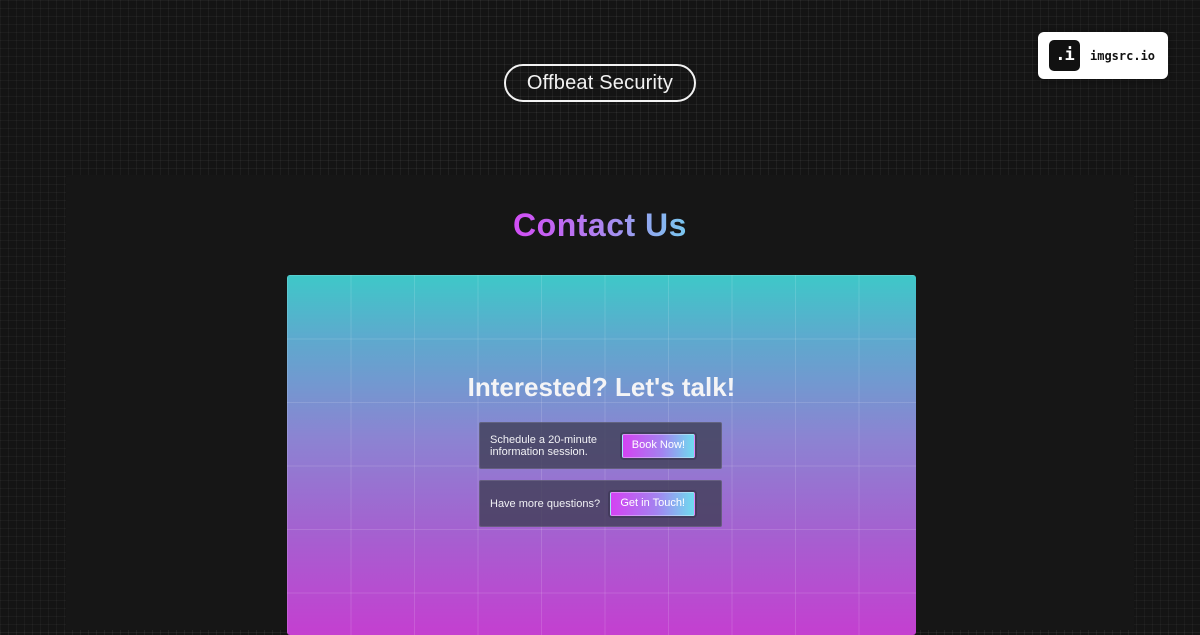  Describe the element at coordinates (1064, 55) in the screenshot. I see `imgsrc-logo-icon: .i` at that location.